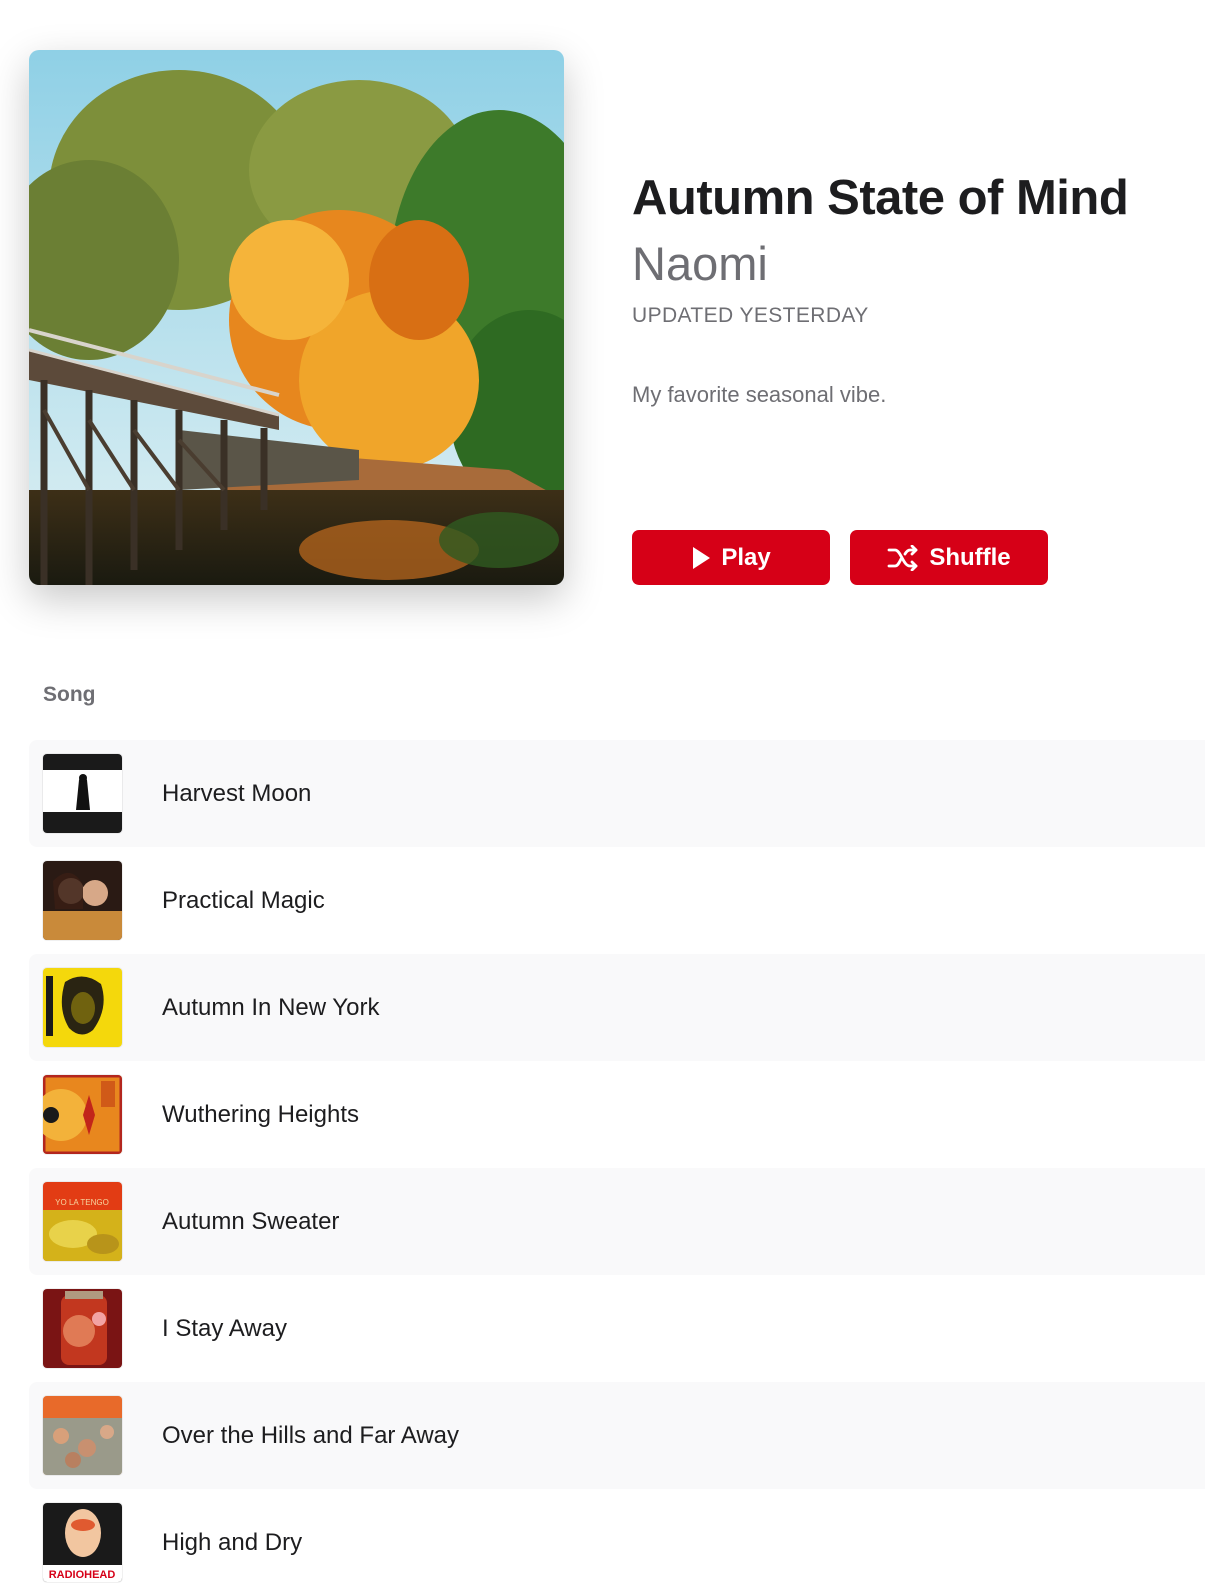 The width and height of the screenshot is (1205, 1596). I want to click on play-button: Play, so click(731, 557).